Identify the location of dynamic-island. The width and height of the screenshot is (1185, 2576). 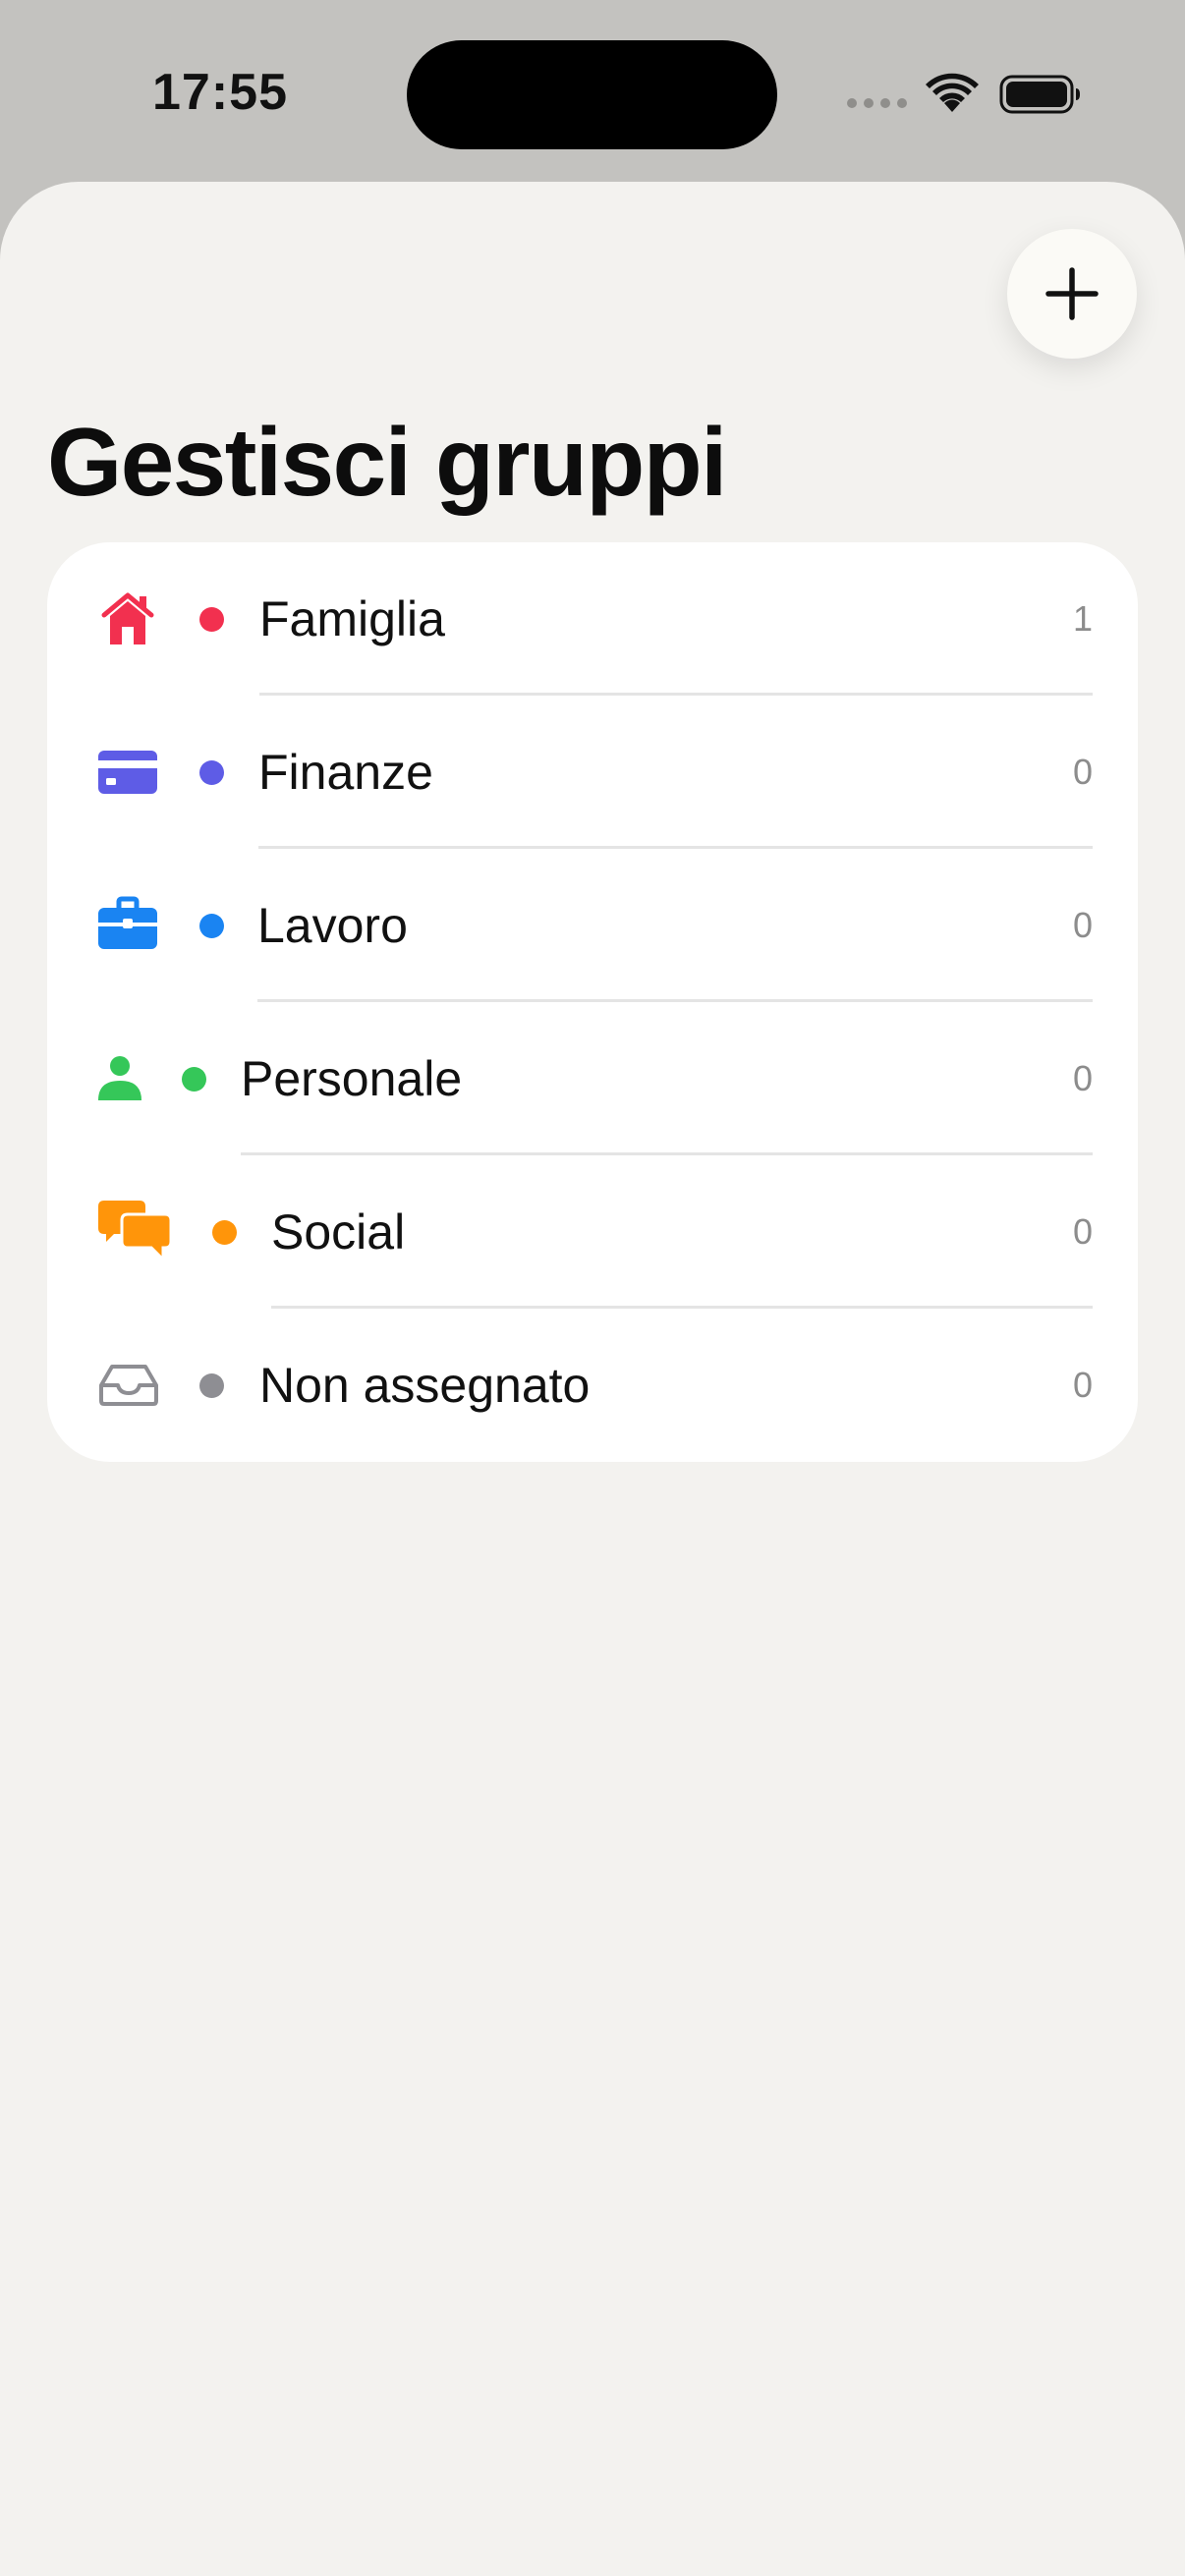
(592, 94).